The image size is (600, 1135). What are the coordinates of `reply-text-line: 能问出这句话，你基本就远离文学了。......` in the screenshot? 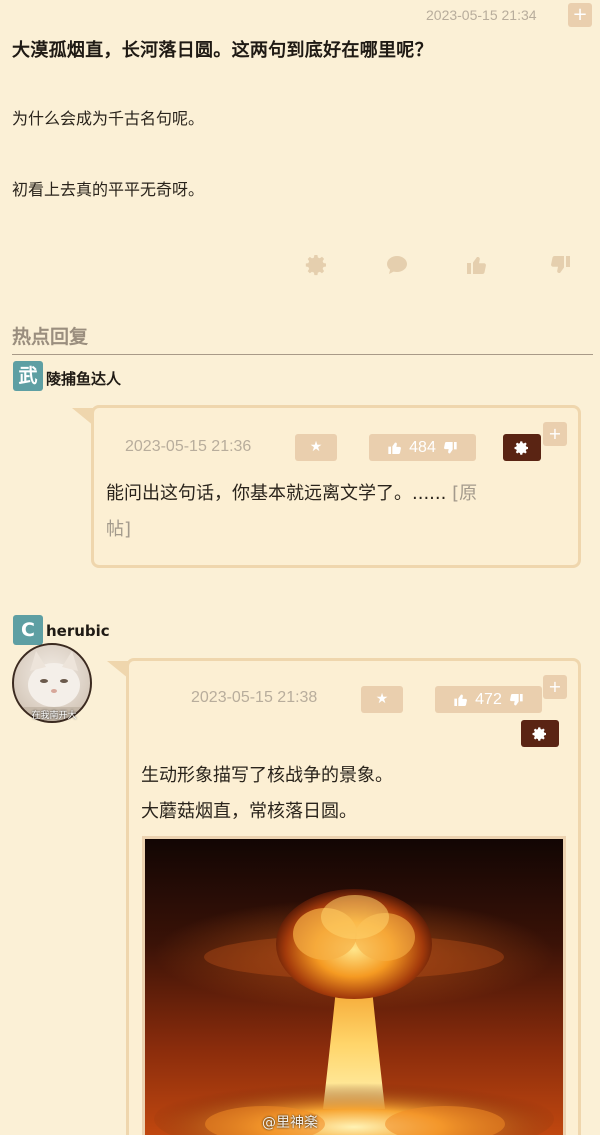 It's located at (276, 493).